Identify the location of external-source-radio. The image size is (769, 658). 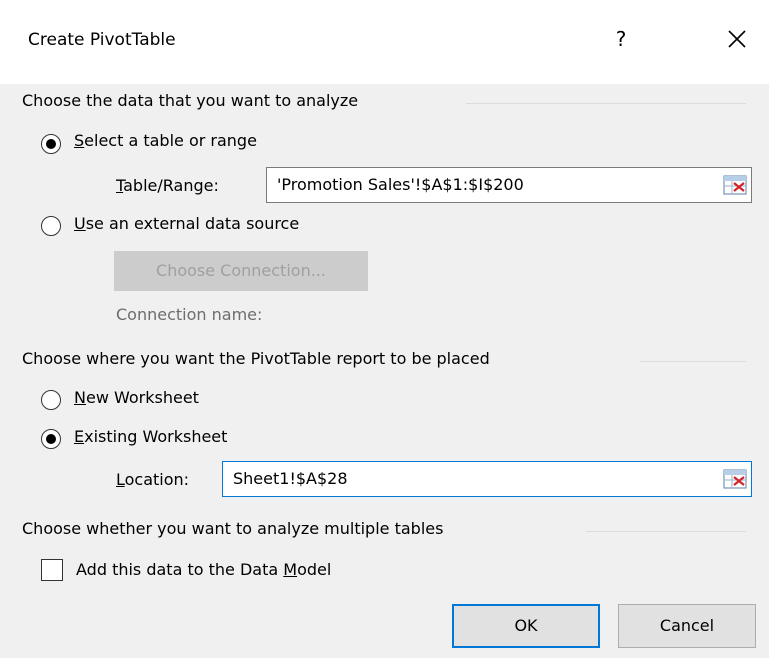
(51, 226).